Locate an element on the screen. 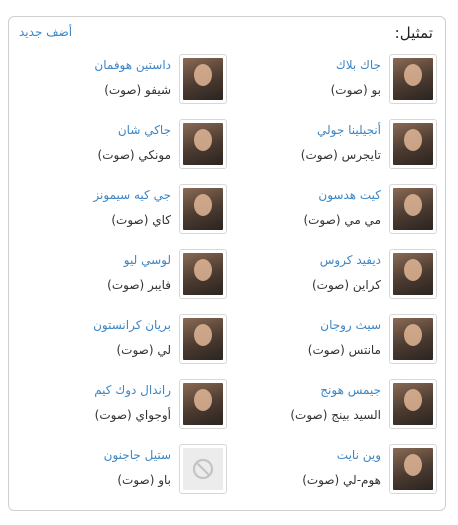  cast-name-link: سيث روجان is located at coordinates (350, 325).